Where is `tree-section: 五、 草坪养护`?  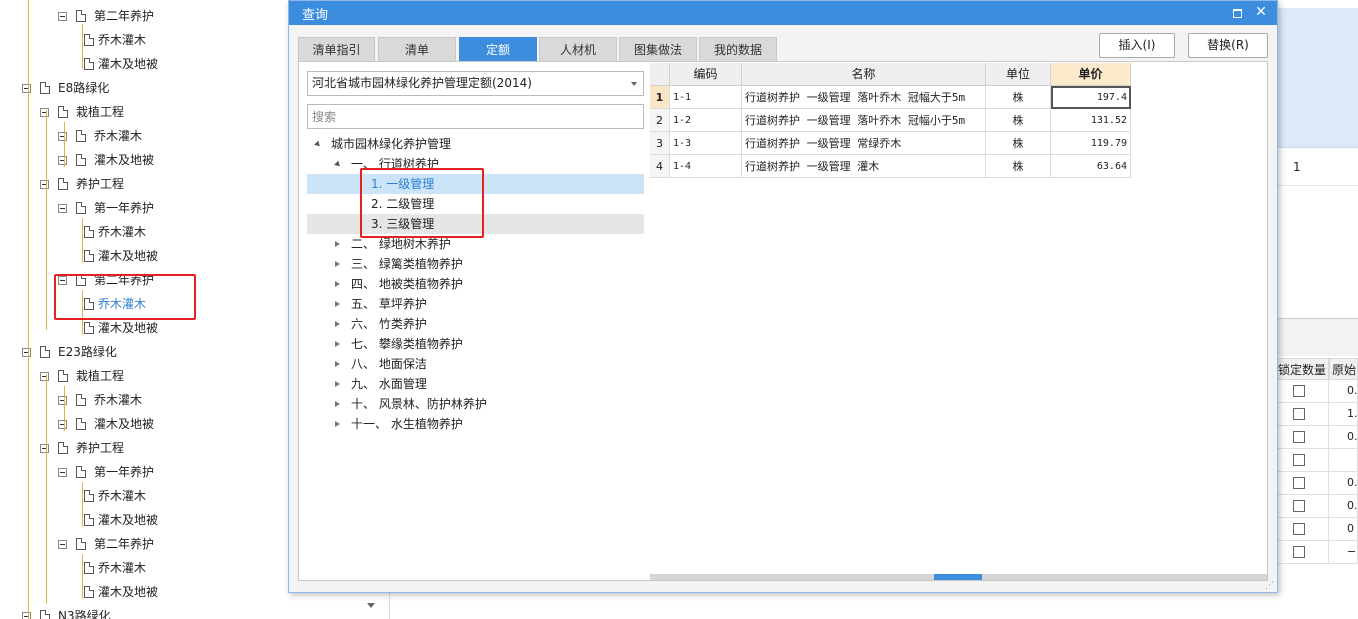
tree-section: 五、 草坪养护 is located at coordinates (474, 304).